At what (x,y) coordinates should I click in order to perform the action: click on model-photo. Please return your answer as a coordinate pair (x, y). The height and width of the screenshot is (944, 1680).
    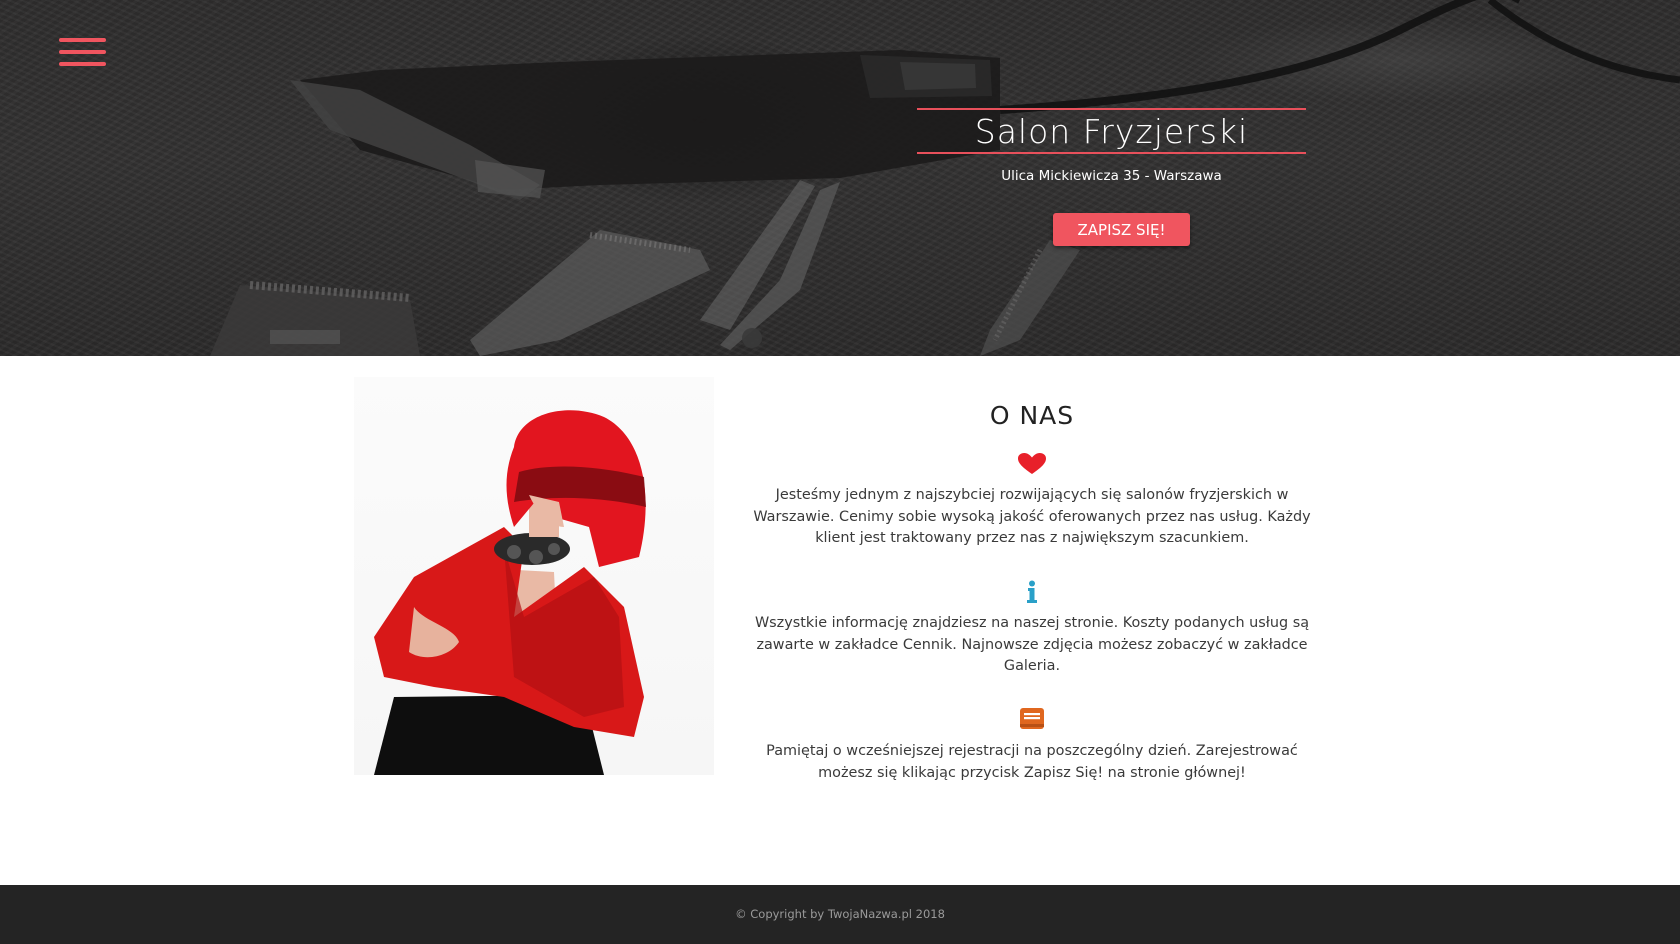
    Looking at the image, I should click on (534, 576).